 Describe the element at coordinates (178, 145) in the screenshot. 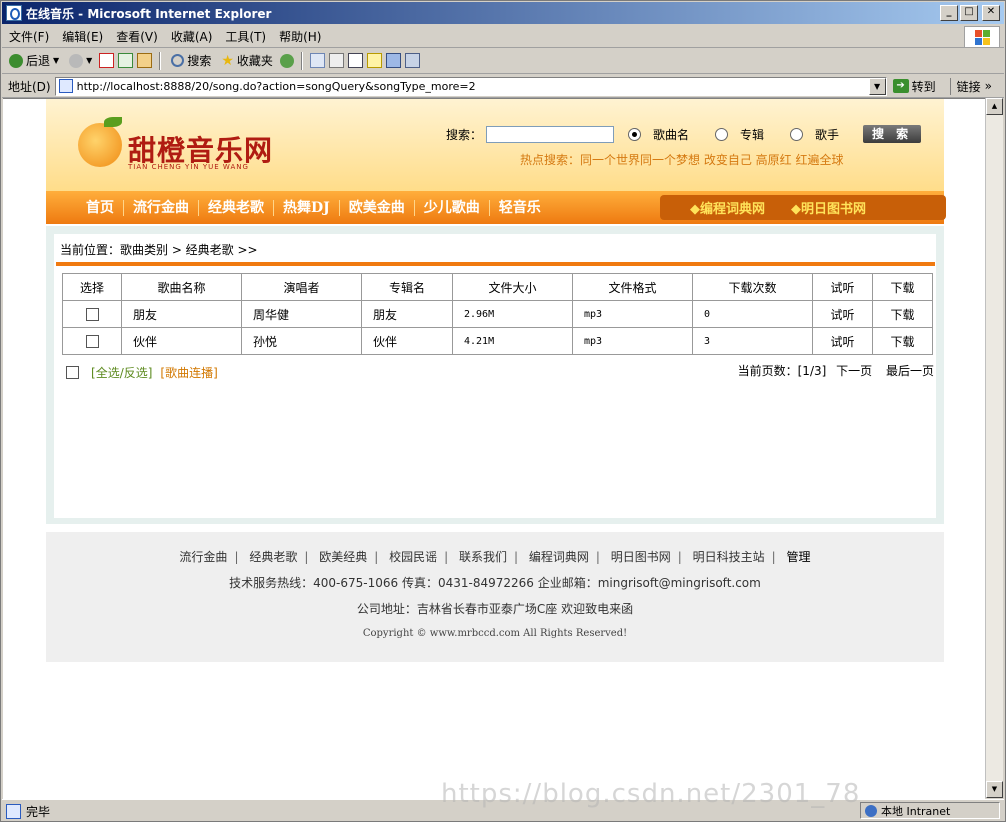

I see `site-logo: 甜橙音乐网 TIAN CHENG YIN YUE WANG` at that location.